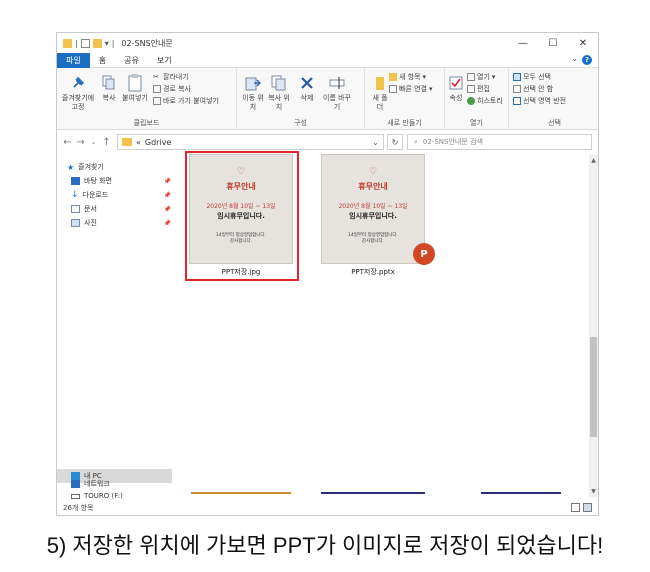 The image size is (650, 572). Describe the element at coordinates (253, 83) in the screenshot. I see `move-to-icon` at that location.